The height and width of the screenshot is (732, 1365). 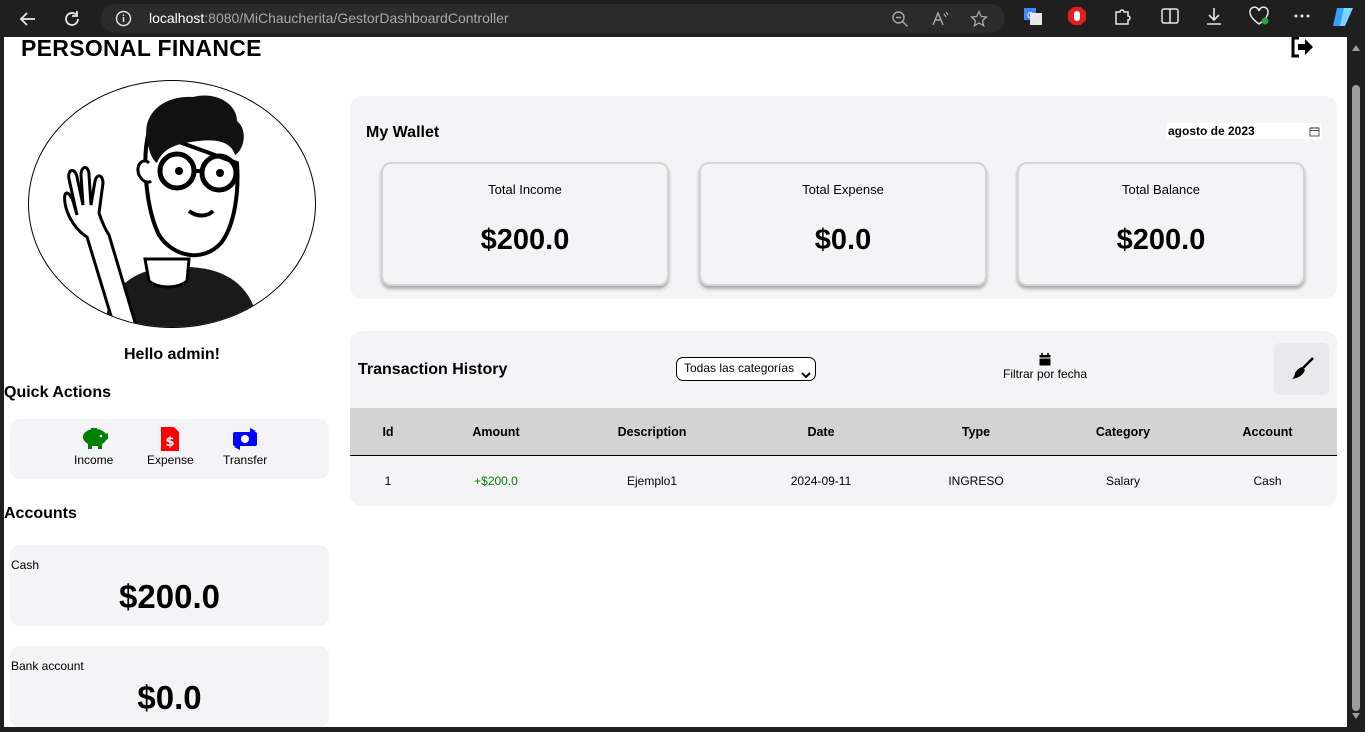 I want to click on back-icon, so click(x=28, y=19).